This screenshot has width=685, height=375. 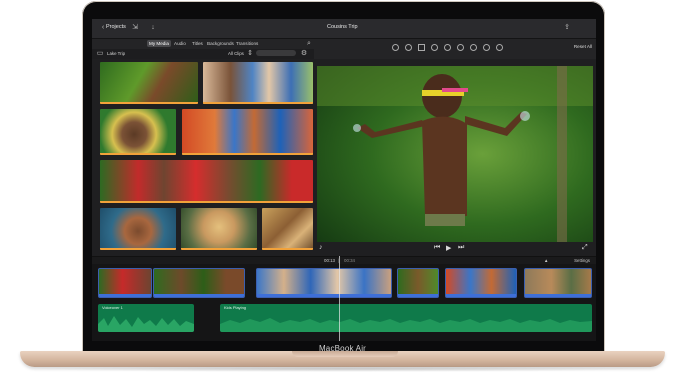 What do you see at coordinates (153, 27) in the screenshot?
I see `download-icon: ↓` at bounding box center [153, 27].